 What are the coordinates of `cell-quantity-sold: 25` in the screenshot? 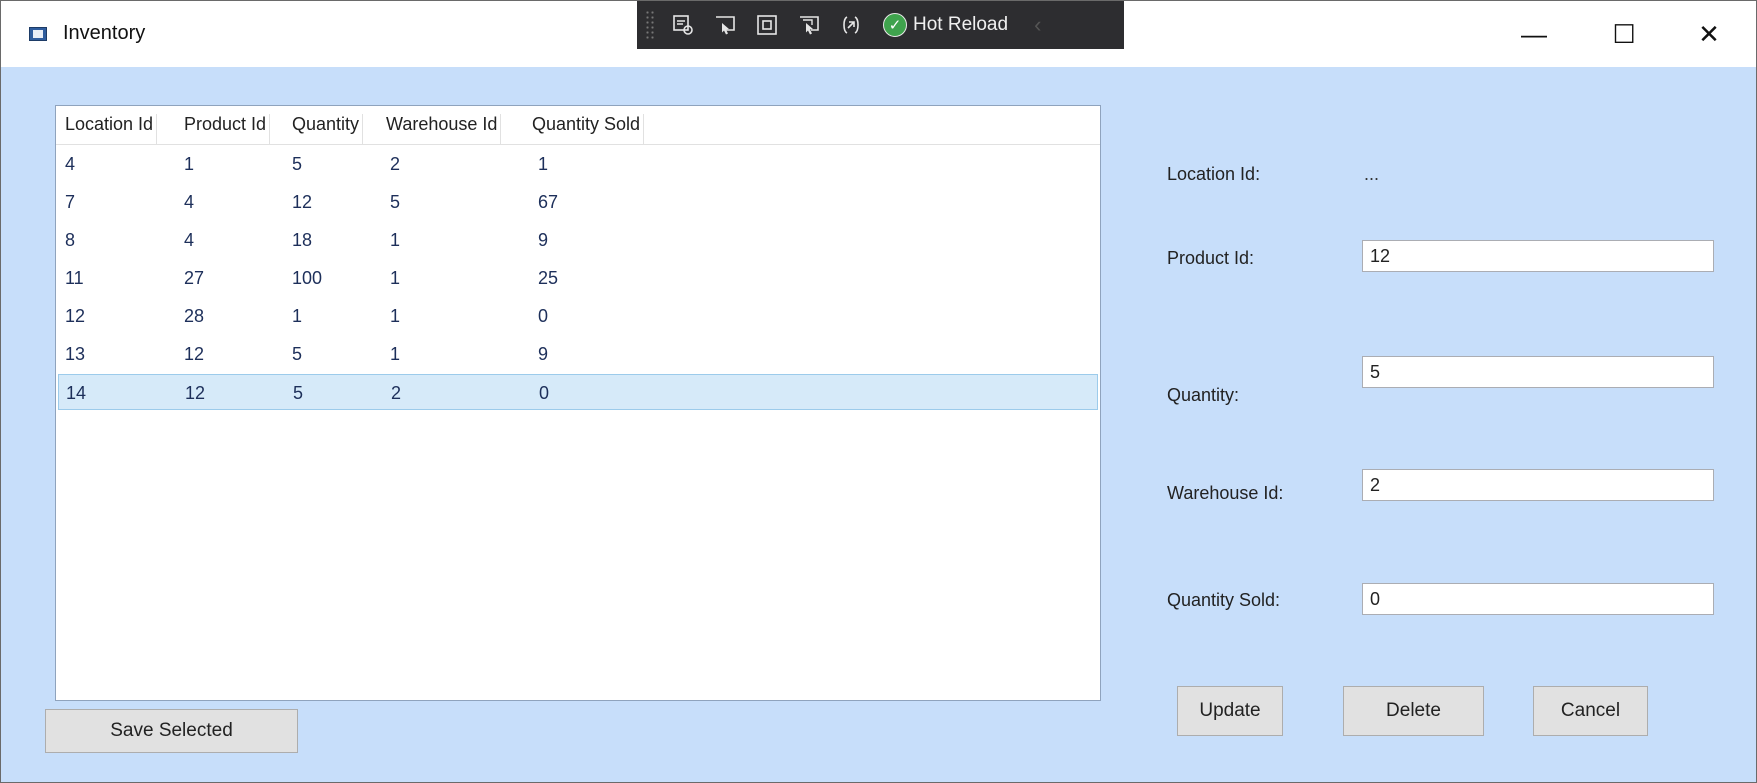 It's located at (548, 278).